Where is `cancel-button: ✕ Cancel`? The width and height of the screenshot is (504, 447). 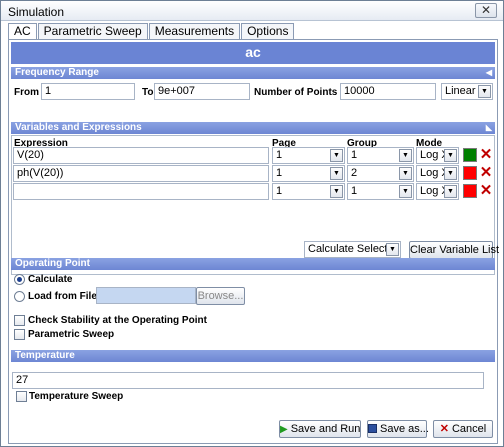
cancel-button: ✕ Cancel is located at coordinates (463, 429).